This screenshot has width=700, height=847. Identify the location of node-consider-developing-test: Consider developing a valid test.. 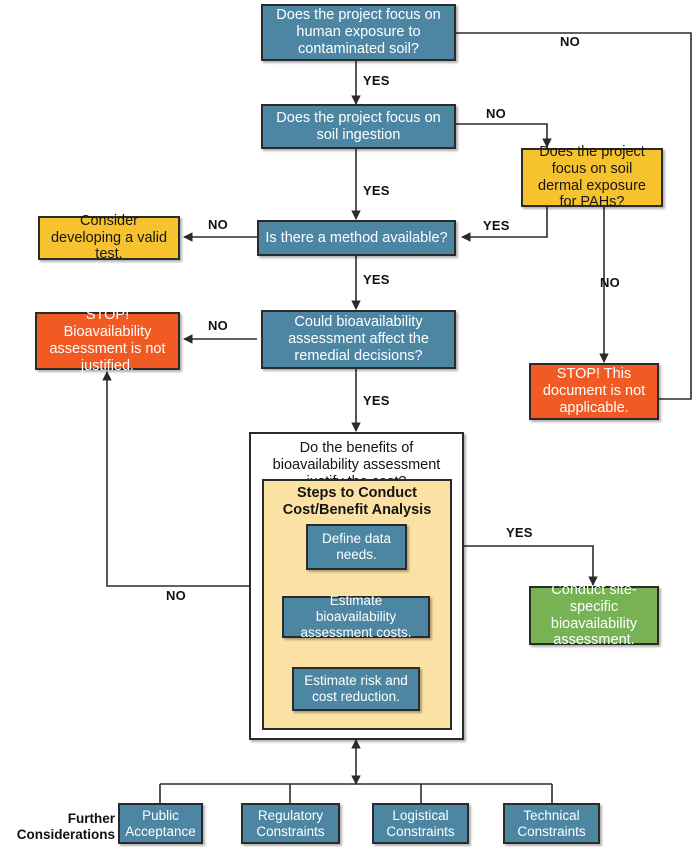
(109, 237).